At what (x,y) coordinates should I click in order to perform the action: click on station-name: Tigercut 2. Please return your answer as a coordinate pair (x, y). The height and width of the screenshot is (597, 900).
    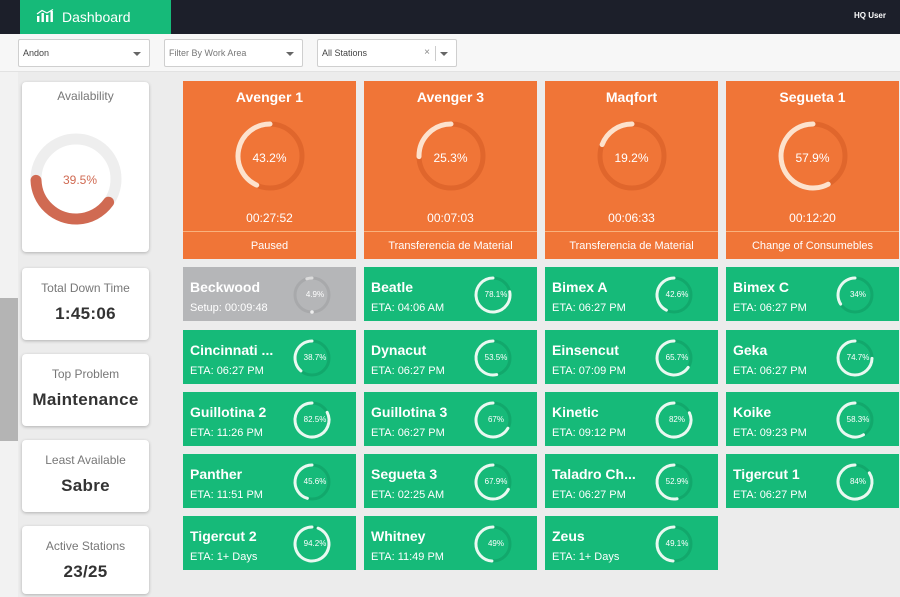
    Looking at the image, I should click on (223, 536).